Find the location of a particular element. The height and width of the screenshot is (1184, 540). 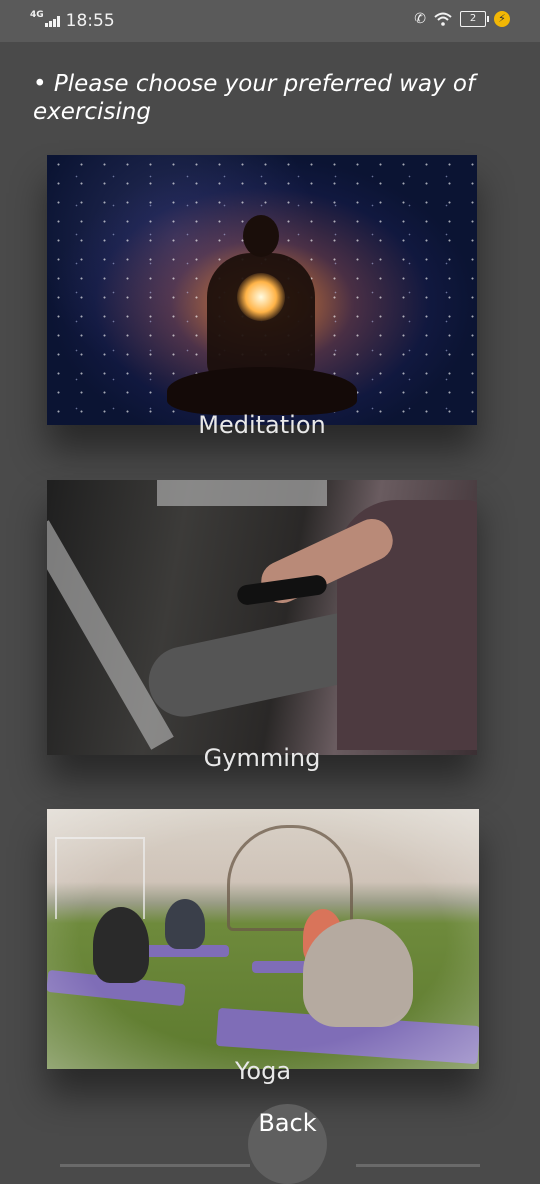

back-button: Back is located at coordinates (287, 1144).